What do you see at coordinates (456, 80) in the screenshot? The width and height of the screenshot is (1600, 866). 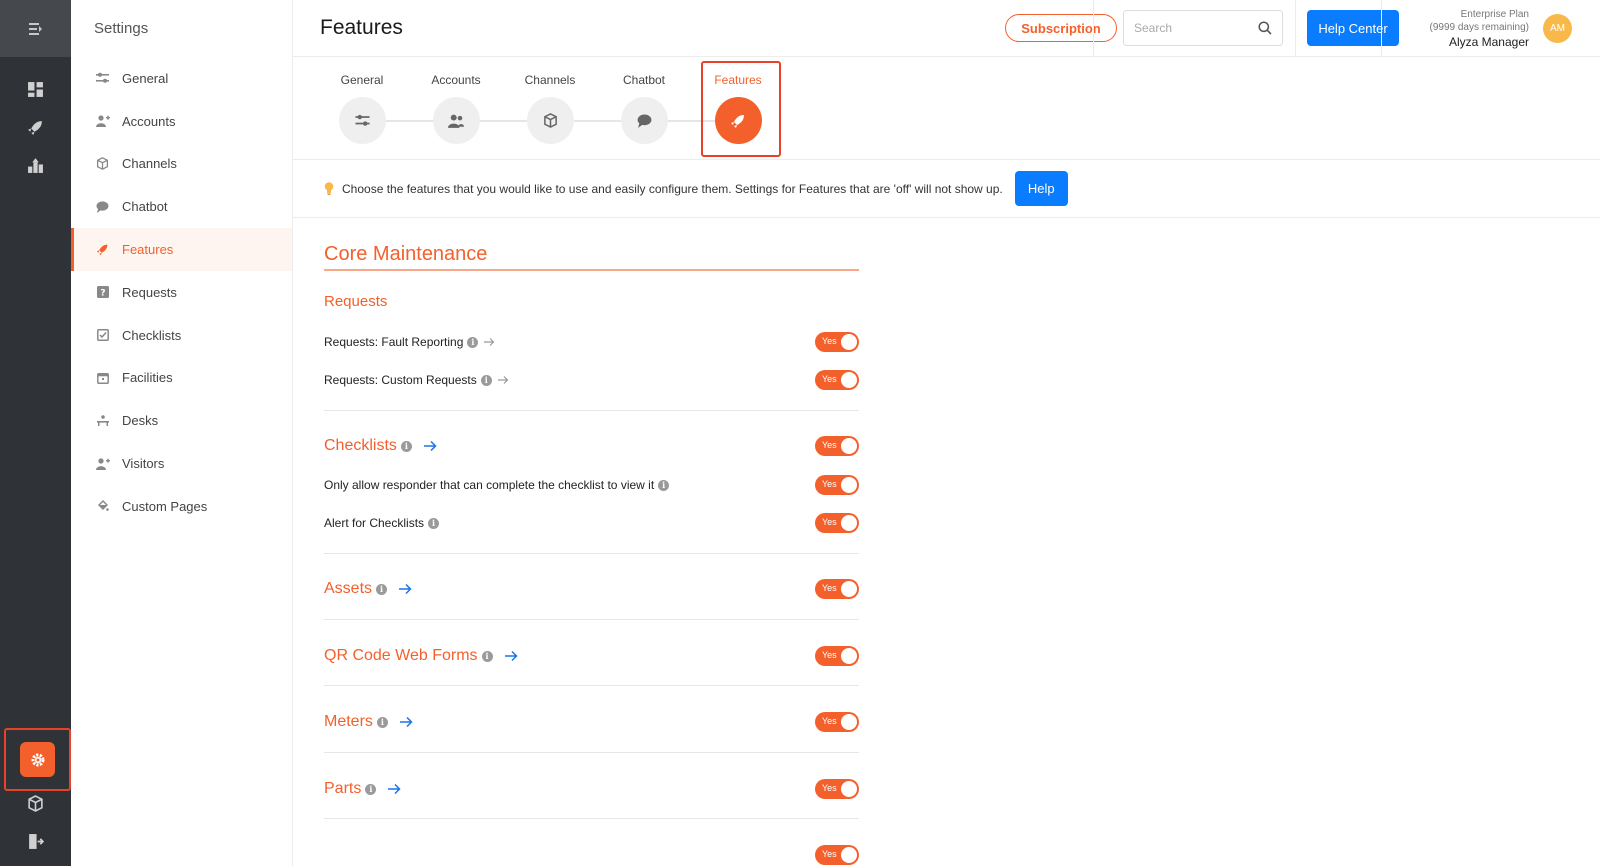 I see `step-label: Accounts` at bounding box center [456, 80].